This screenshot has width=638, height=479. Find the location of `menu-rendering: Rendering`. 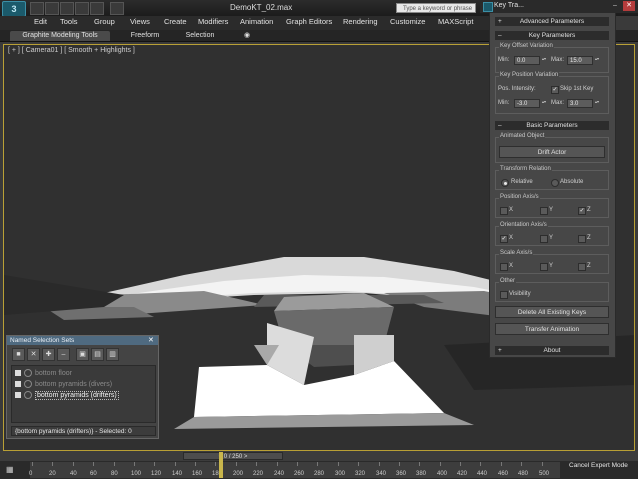

menu-rendering: Rendering is located at coordinates (360, 21).